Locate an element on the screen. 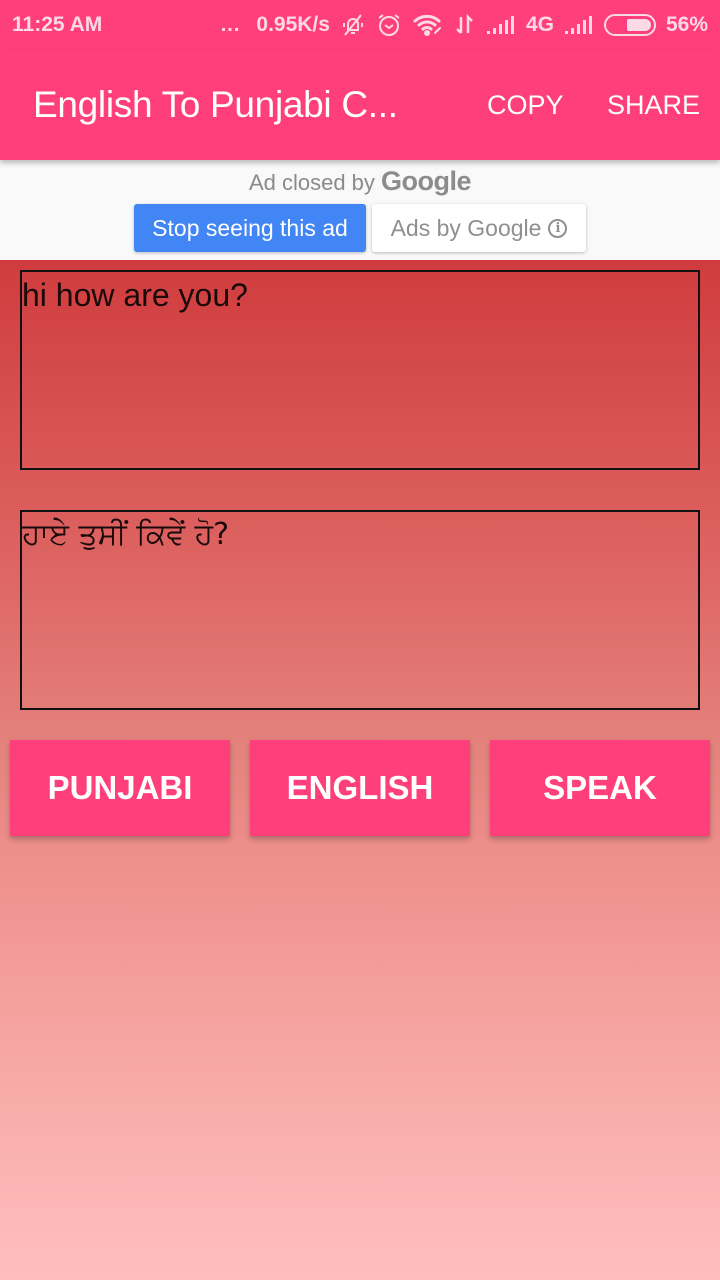 The width and height of the screenshot is (720, 1280). status-time: 11:25 AM is located at coordinates (57, 24).